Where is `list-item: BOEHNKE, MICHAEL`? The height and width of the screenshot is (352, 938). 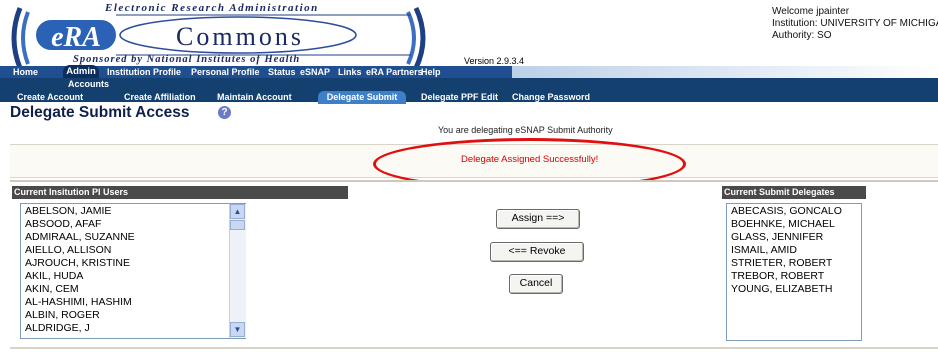 list-item: BOEHNKE, MICHAEL is located at coordinates (783, 224).